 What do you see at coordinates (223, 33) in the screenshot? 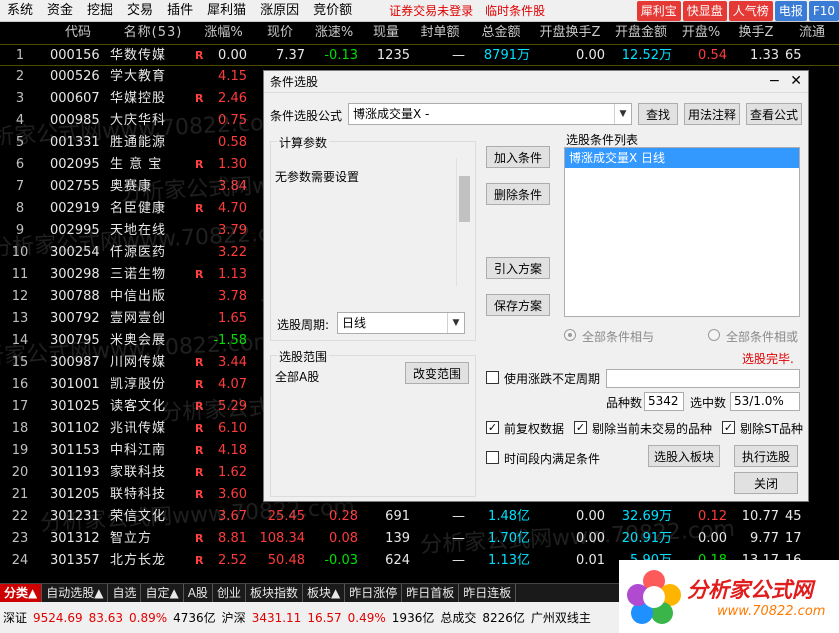
I see `column-header: 涨幅%` at bounding box center [223, 33].